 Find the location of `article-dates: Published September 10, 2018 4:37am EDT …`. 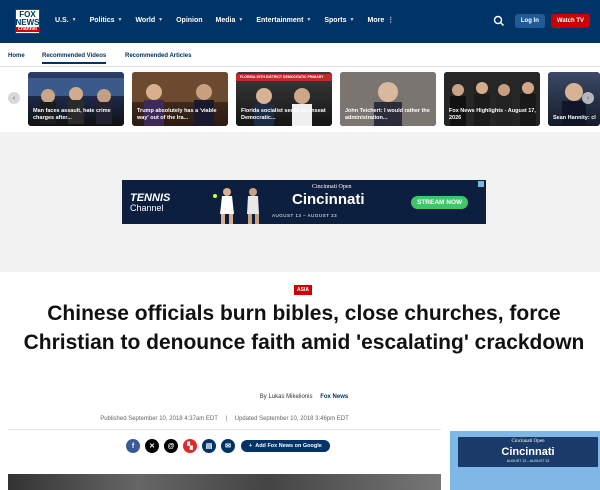

article-dates: Published September 10, 2018 4:37am EDT … is located at coordinates (224, 421).